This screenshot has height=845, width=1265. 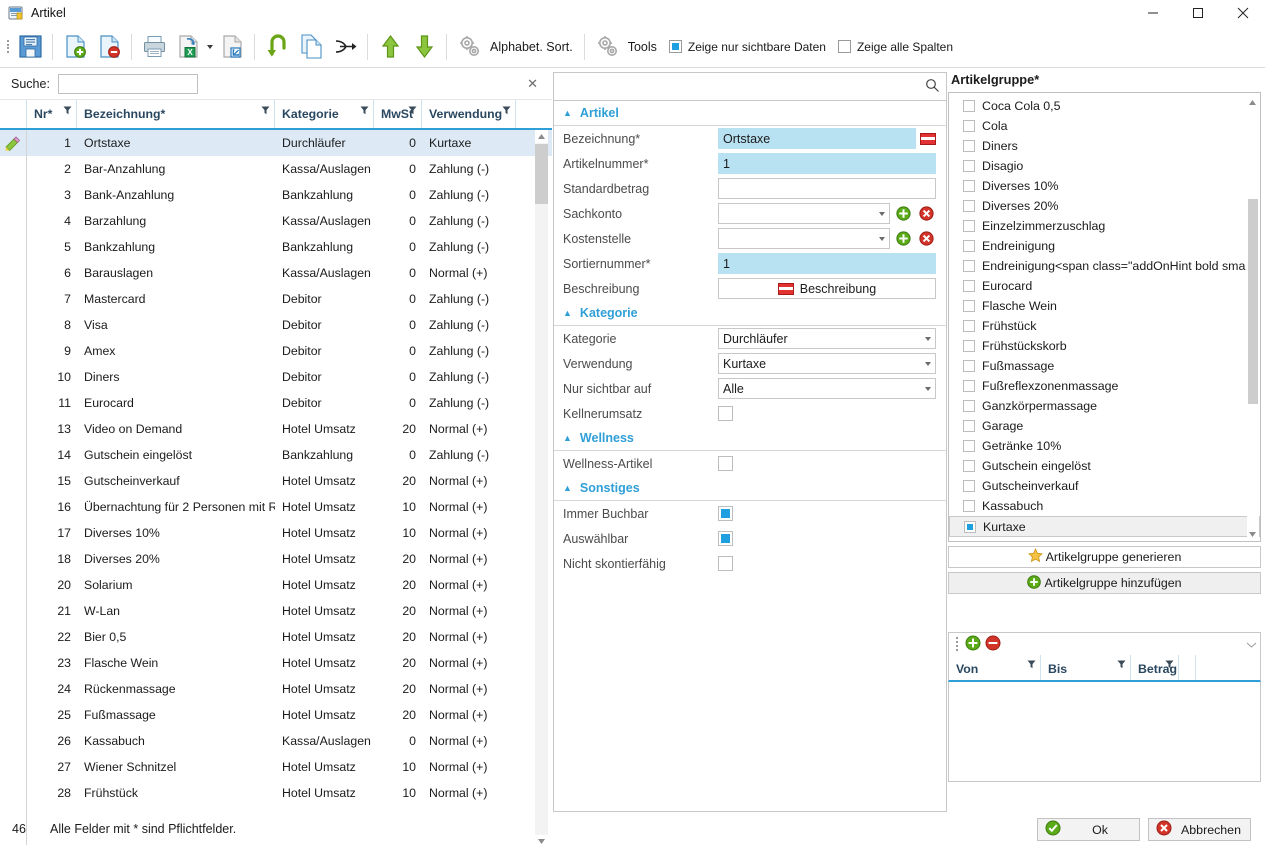 What do you see at coordinates (750, 488) in the screenshot?
I see `section-header-sonstiges: ▲ Sonstiges` at bounding box center [750, 488].